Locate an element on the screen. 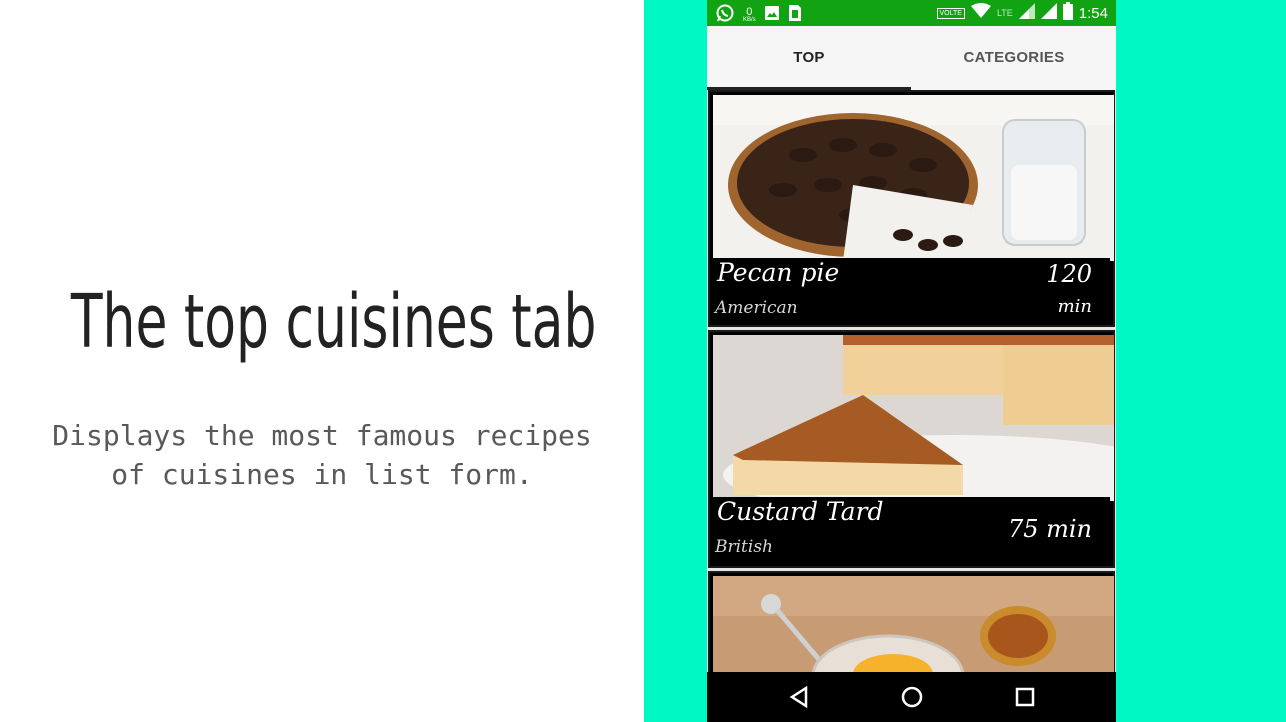  tab-bar: TOP CATEGORIES is located at coordinates (911, 58).